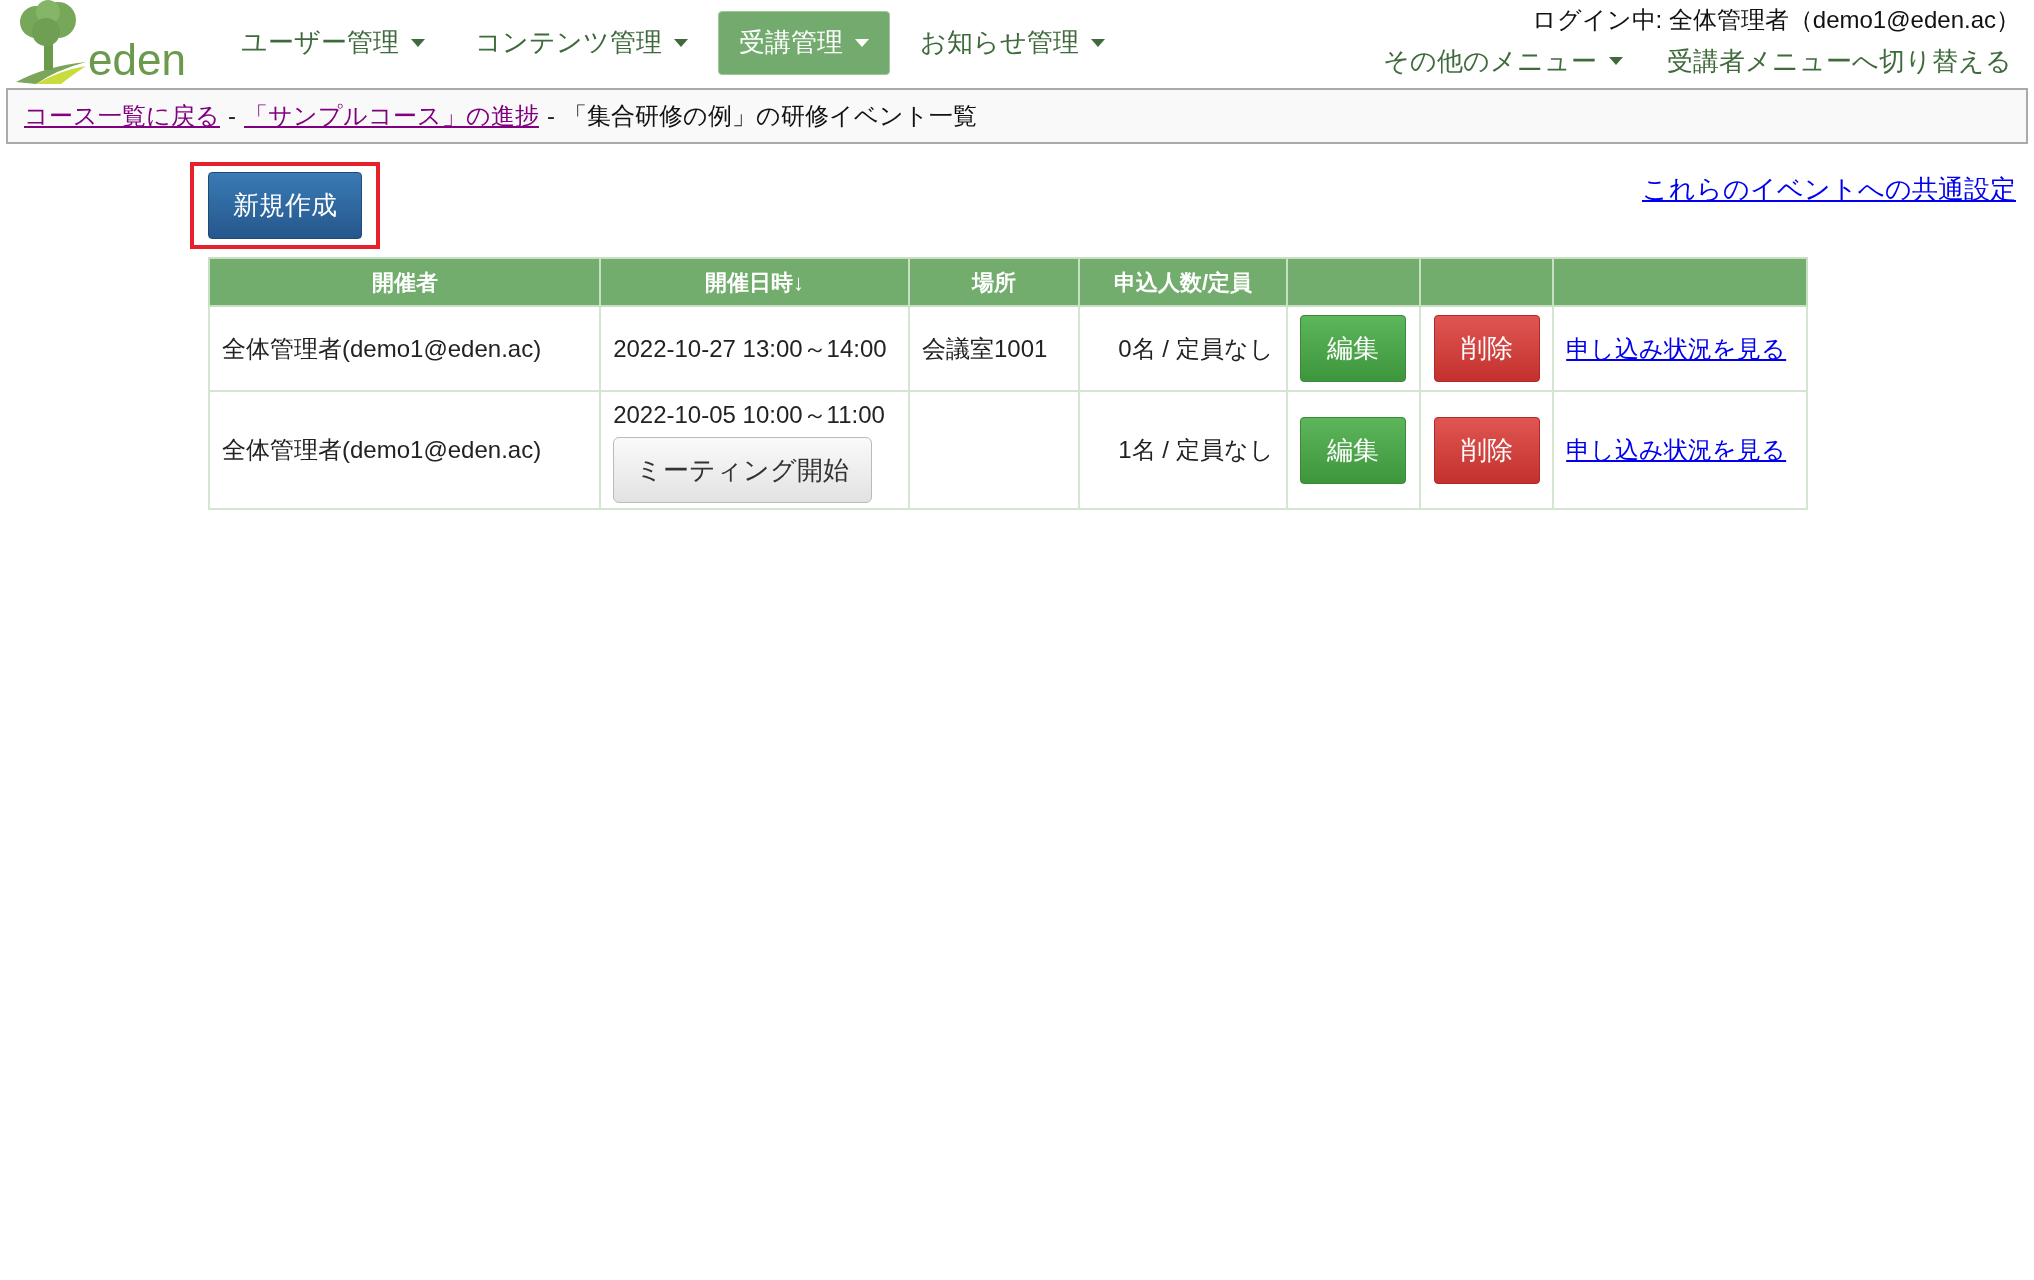 The image size is (2034, 1280). What do you see at coordinates (333, 42) in the screenshot?
I see `nav-menu: ユーザー管理` at bounding box center [333, 42].